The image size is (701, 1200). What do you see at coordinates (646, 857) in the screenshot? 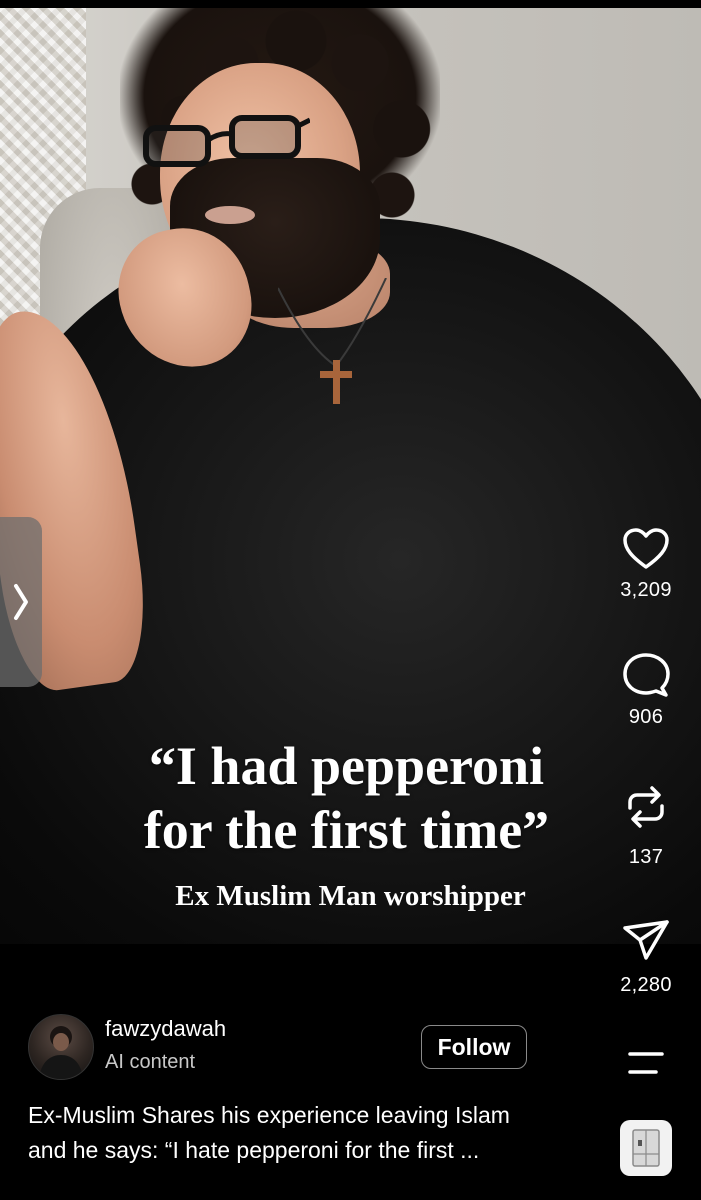
I see `repost-count: 137` at bounding box center [646, 857].